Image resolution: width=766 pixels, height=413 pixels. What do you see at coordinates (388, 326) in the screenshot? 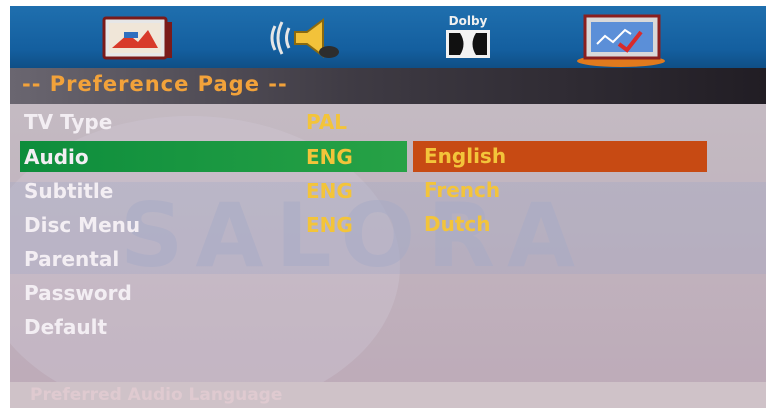
I see `menu-row-default: Default` at bounding box center [388, 326].